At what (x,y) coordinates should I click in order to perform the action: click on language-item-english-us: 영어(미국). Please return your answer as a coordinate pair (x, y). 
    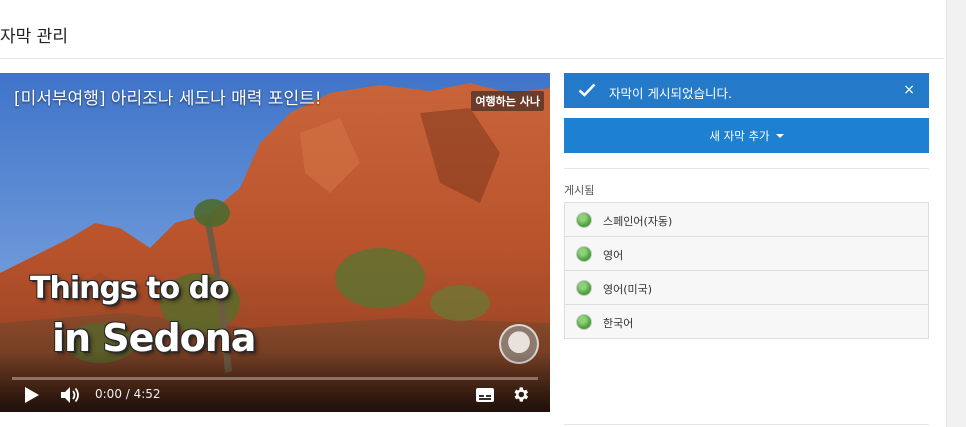
    Looking at the image, I should click on (746, 288).